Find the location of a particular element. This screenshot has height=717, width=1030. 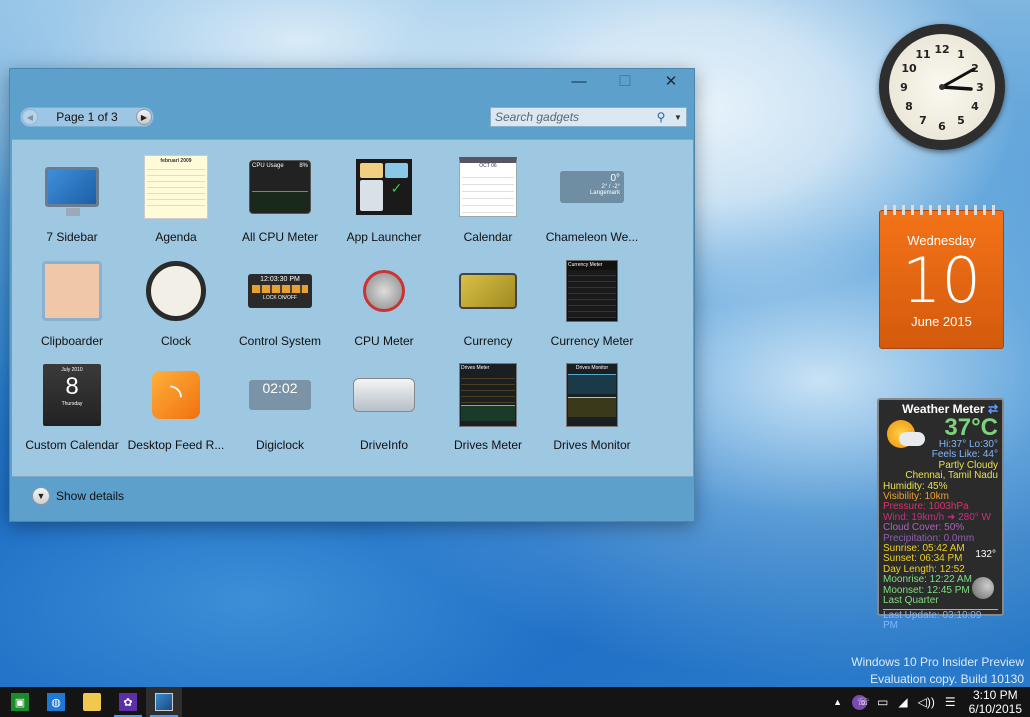

gadget-tile-drives-meter: Drives Meter Drives Meter is located at coordinates (488, 408).